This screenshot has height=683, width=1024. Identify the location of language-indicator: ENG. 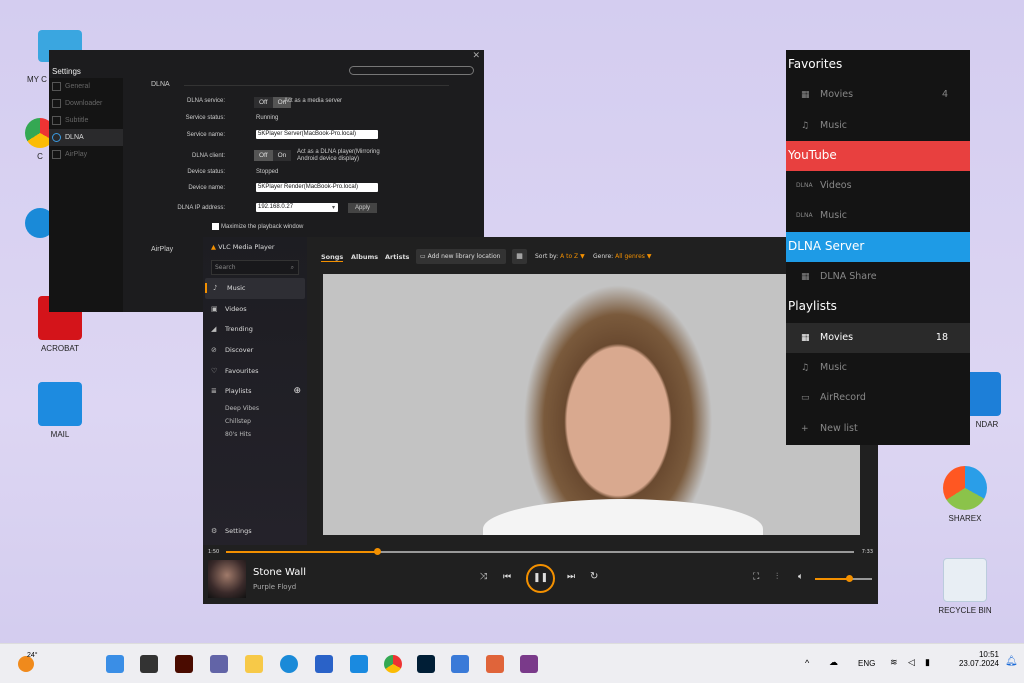
(866, 663).